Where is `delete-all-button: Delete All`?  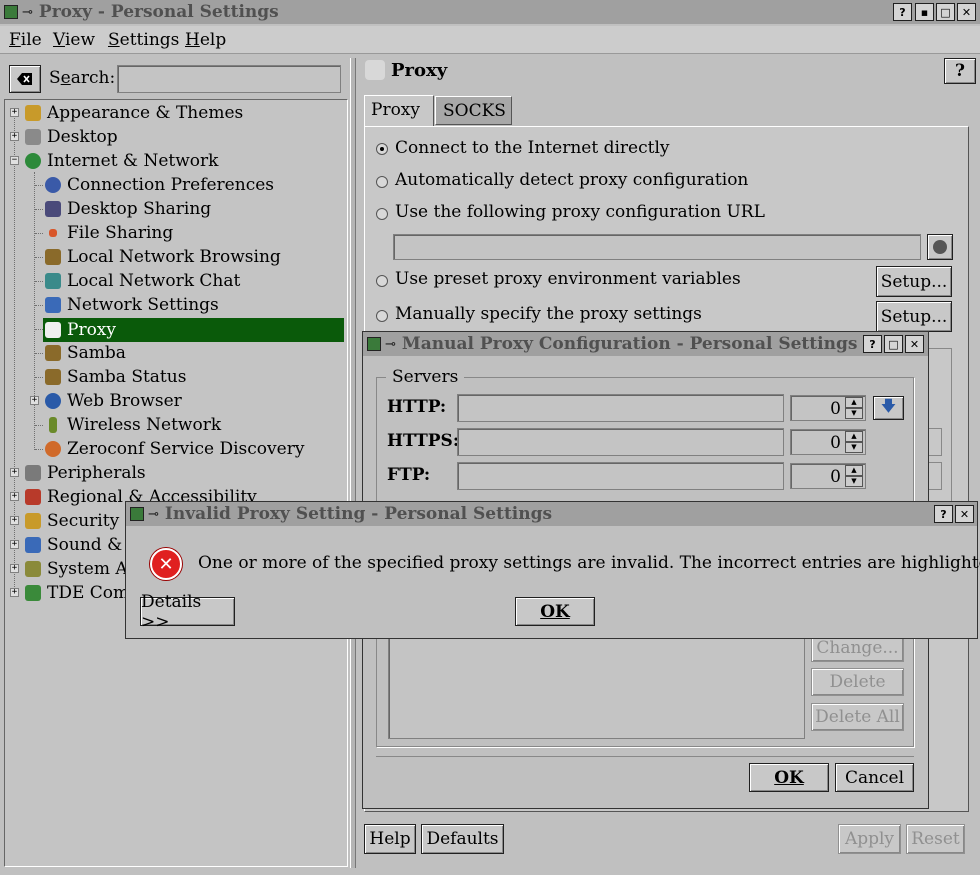
delete-all-button: Delete All is located at coordinates (857, 717).